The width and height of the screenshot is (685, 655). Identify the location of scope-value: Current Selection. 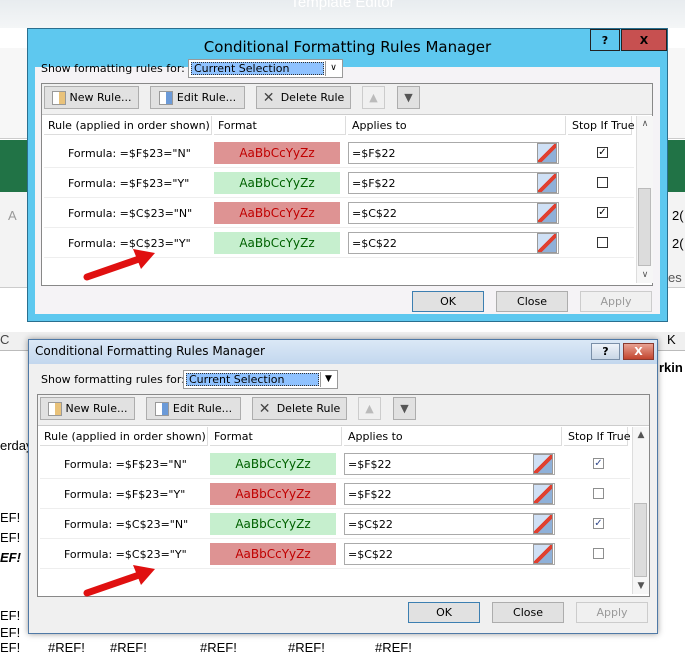
(252, 379).